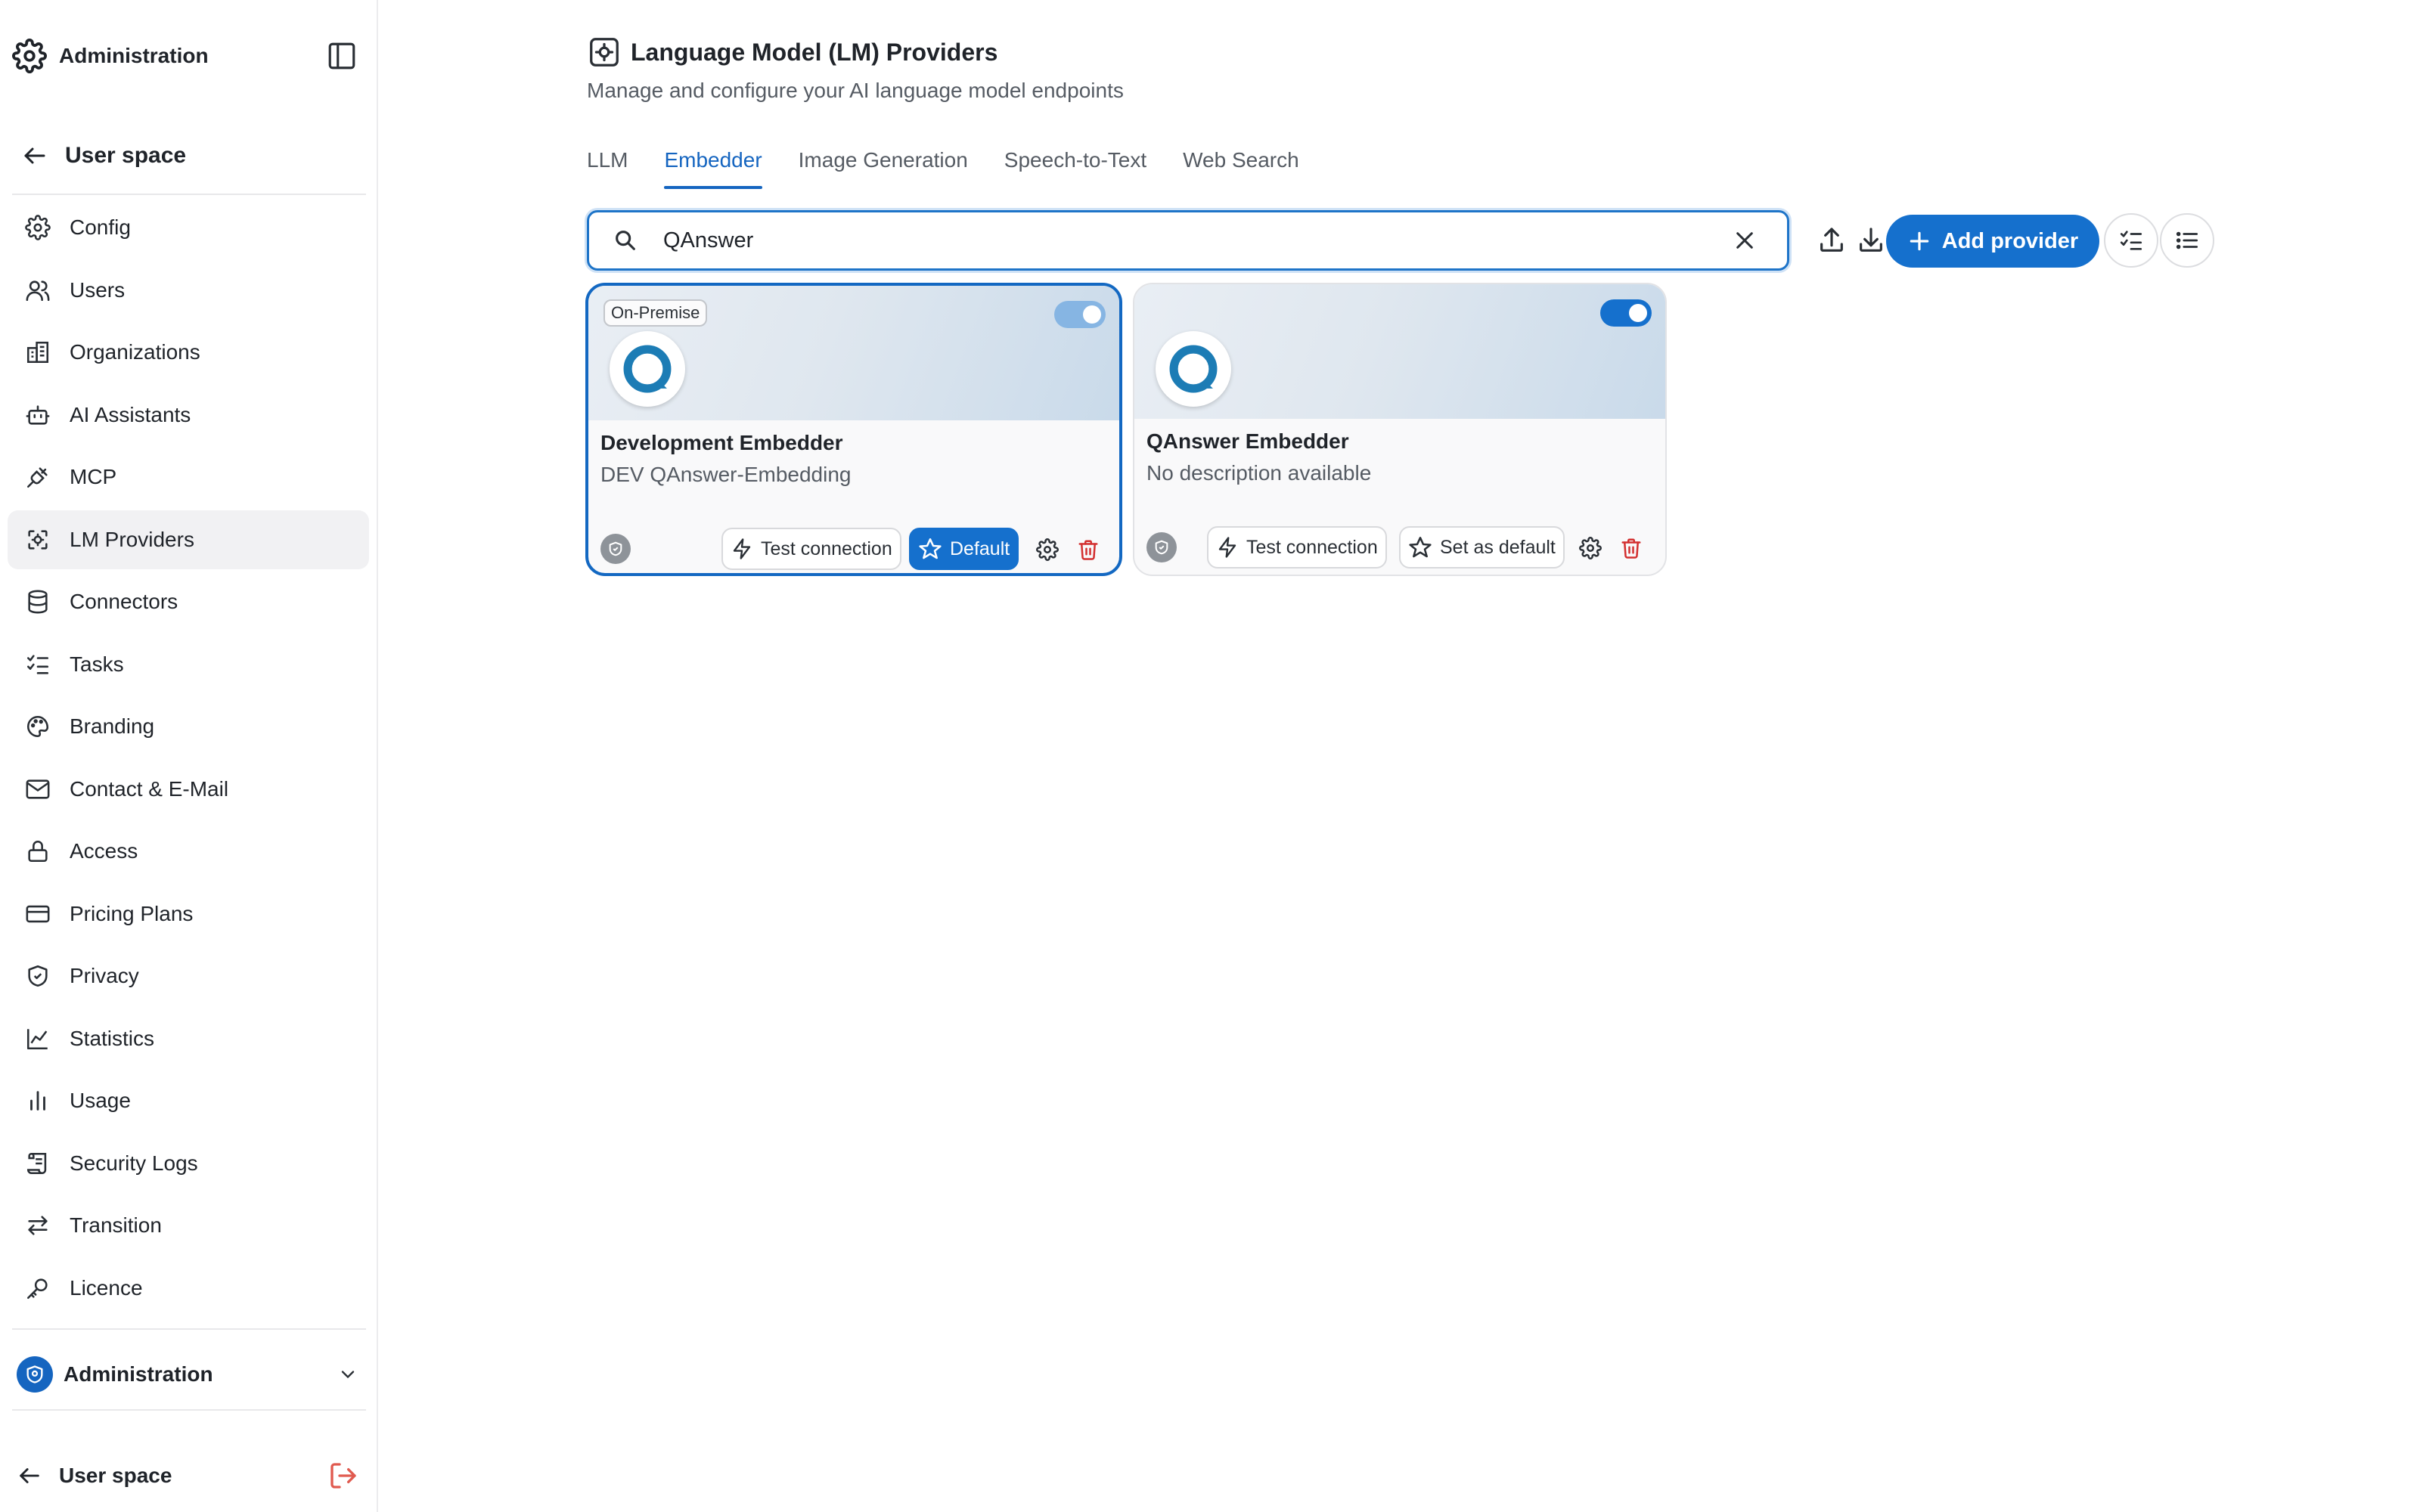  Describe the element at coordinates (188, 664) in the screenshot. I see `sidebar-item-tasks: Tasks` at that location.